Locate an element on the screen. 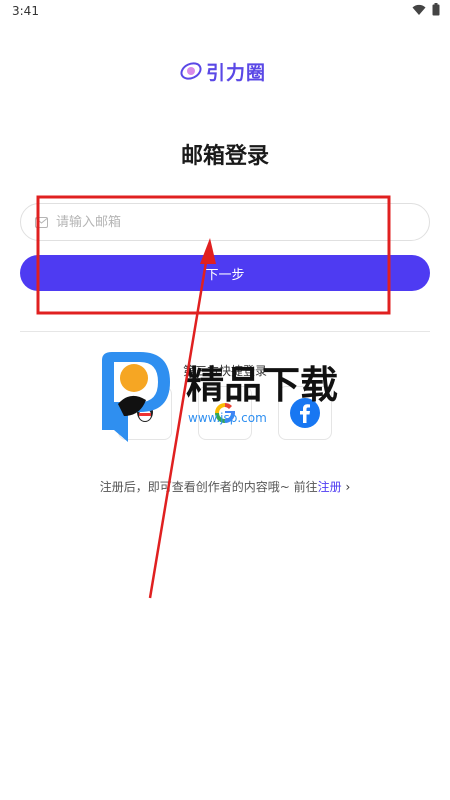 The image size is (450, 800). mail-icon is located at coordinates (41, 222).